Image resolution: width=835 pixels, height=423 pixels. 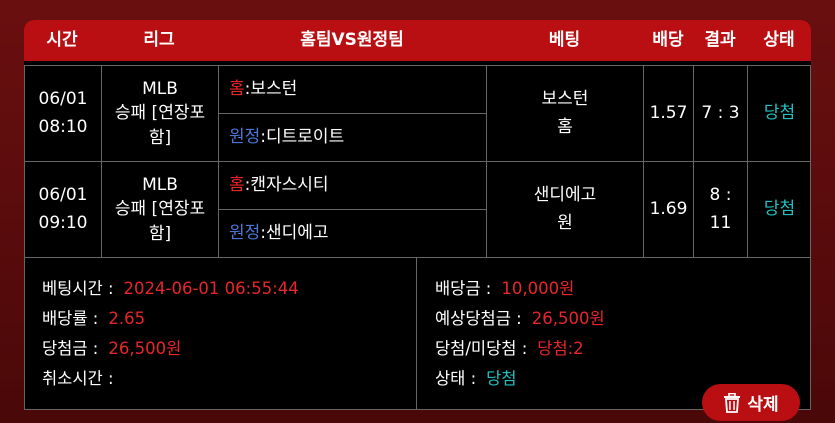 I want to click on away-team-name: :디트로이트, so click(x=302, y=136).